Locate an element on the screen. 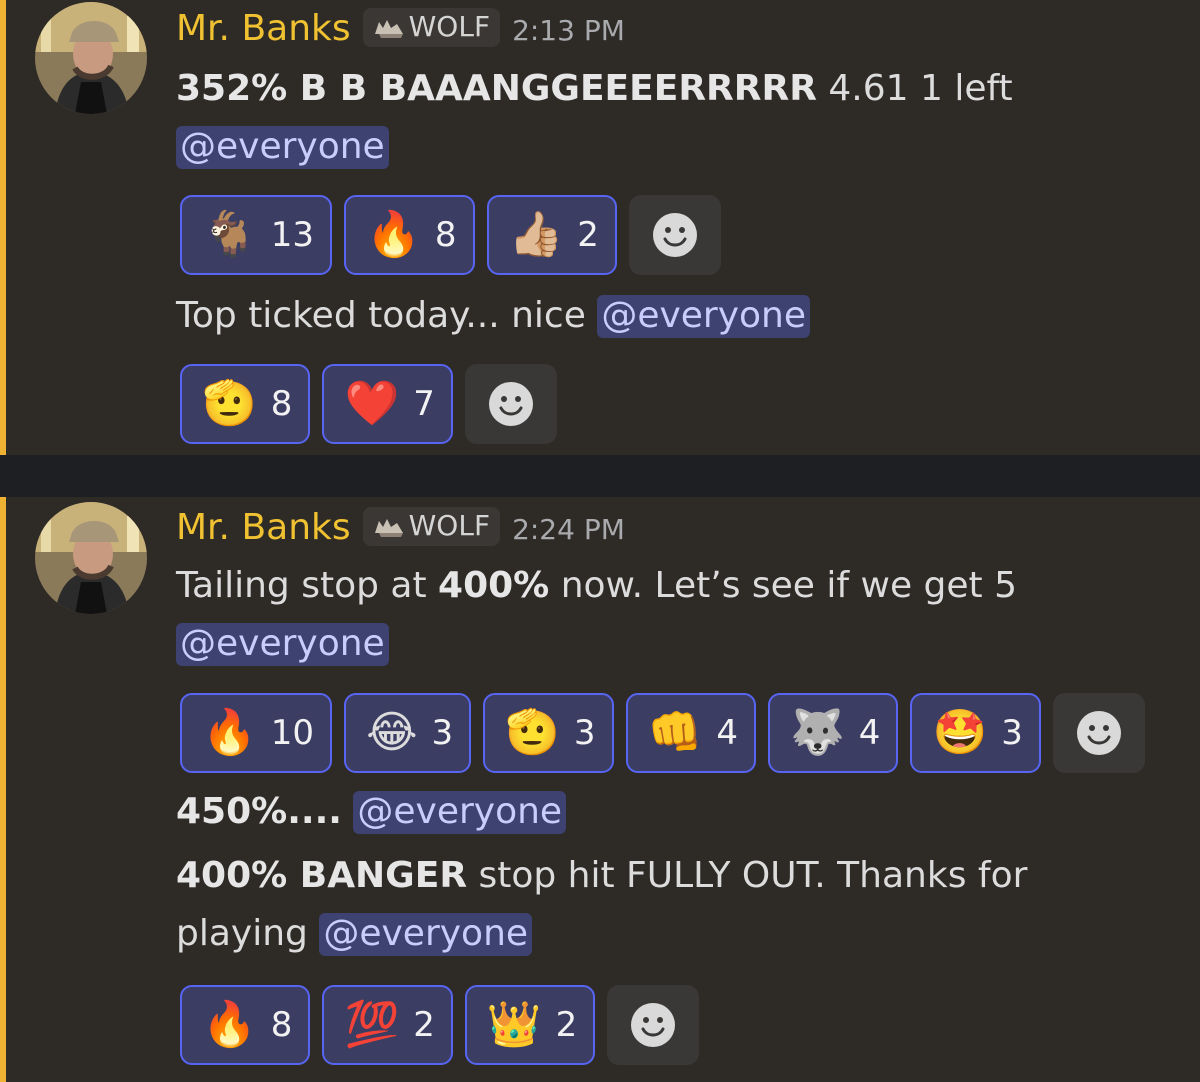  message-bold-text: 400% is located at coordinates (494, 585).